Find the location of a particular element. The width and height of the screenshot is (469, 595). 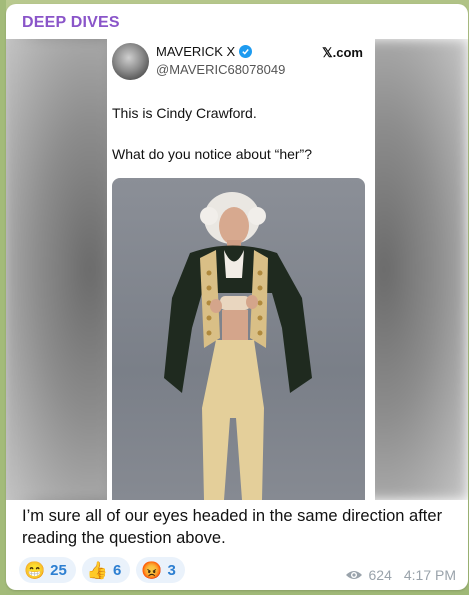

reaction-thumbs-up: 👍 6 is located at coordinates (106, 570).